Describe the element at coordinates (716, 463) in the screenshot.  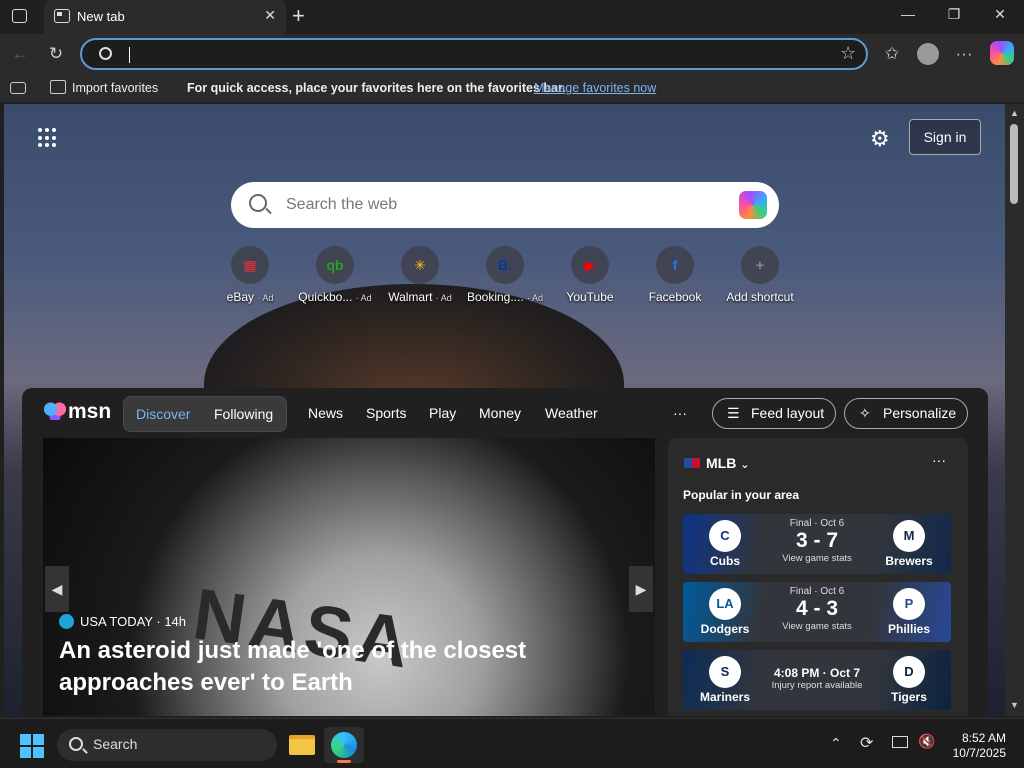
I see `league-selector: MLB ⌄` at that location.